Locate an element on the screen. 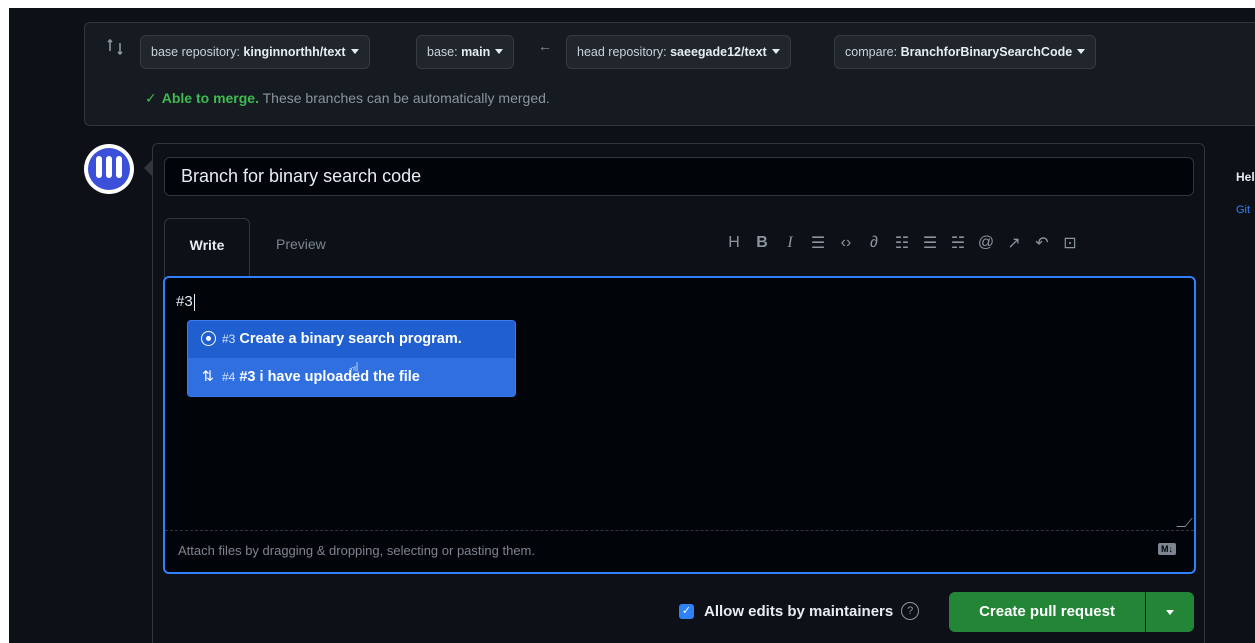 The image size is (1255, 643). allow-edits-option: ✓ Allow edits by maintainers ? is located at coordinates (799, 611).